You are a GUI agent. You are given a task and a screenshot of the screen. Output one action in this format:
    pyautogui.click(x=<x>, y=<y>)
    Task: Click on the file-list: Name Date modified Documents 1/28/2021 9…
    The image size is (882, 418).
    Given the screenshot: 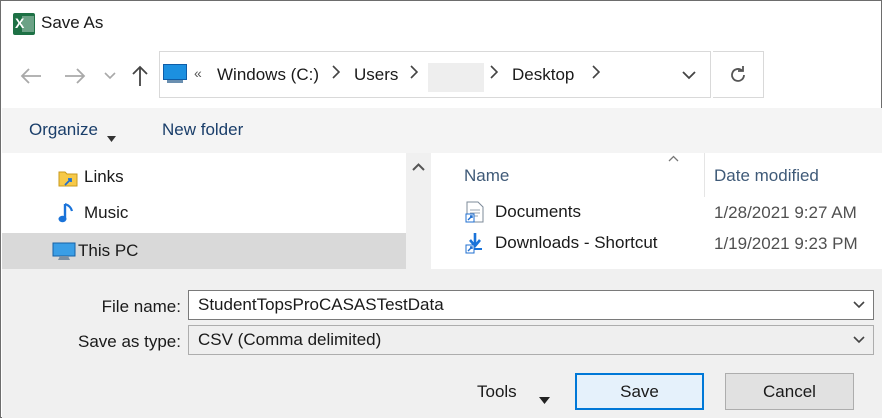 What is the action you would take?
    pyautogui.click(x=657, y=211)
    